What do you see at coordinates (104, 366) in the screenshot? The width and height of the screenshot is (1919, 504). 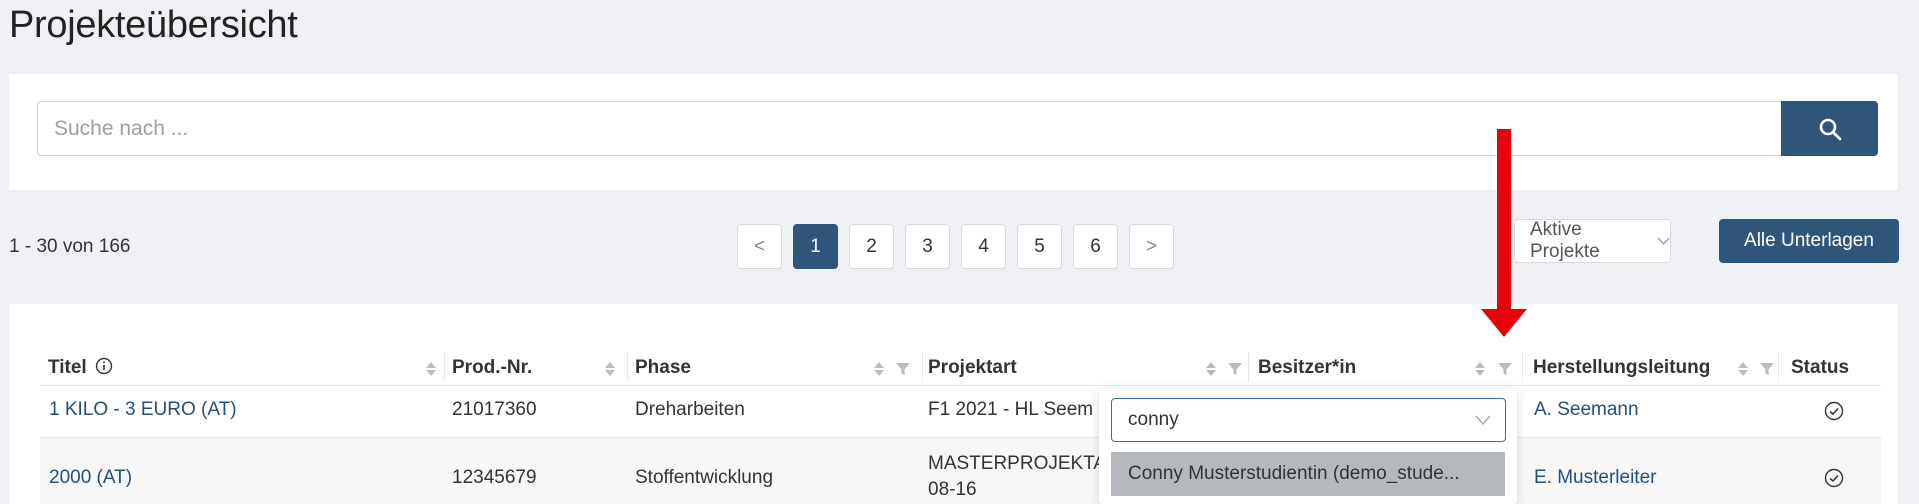 I see `info-icon` at bounding box center [104, 366].